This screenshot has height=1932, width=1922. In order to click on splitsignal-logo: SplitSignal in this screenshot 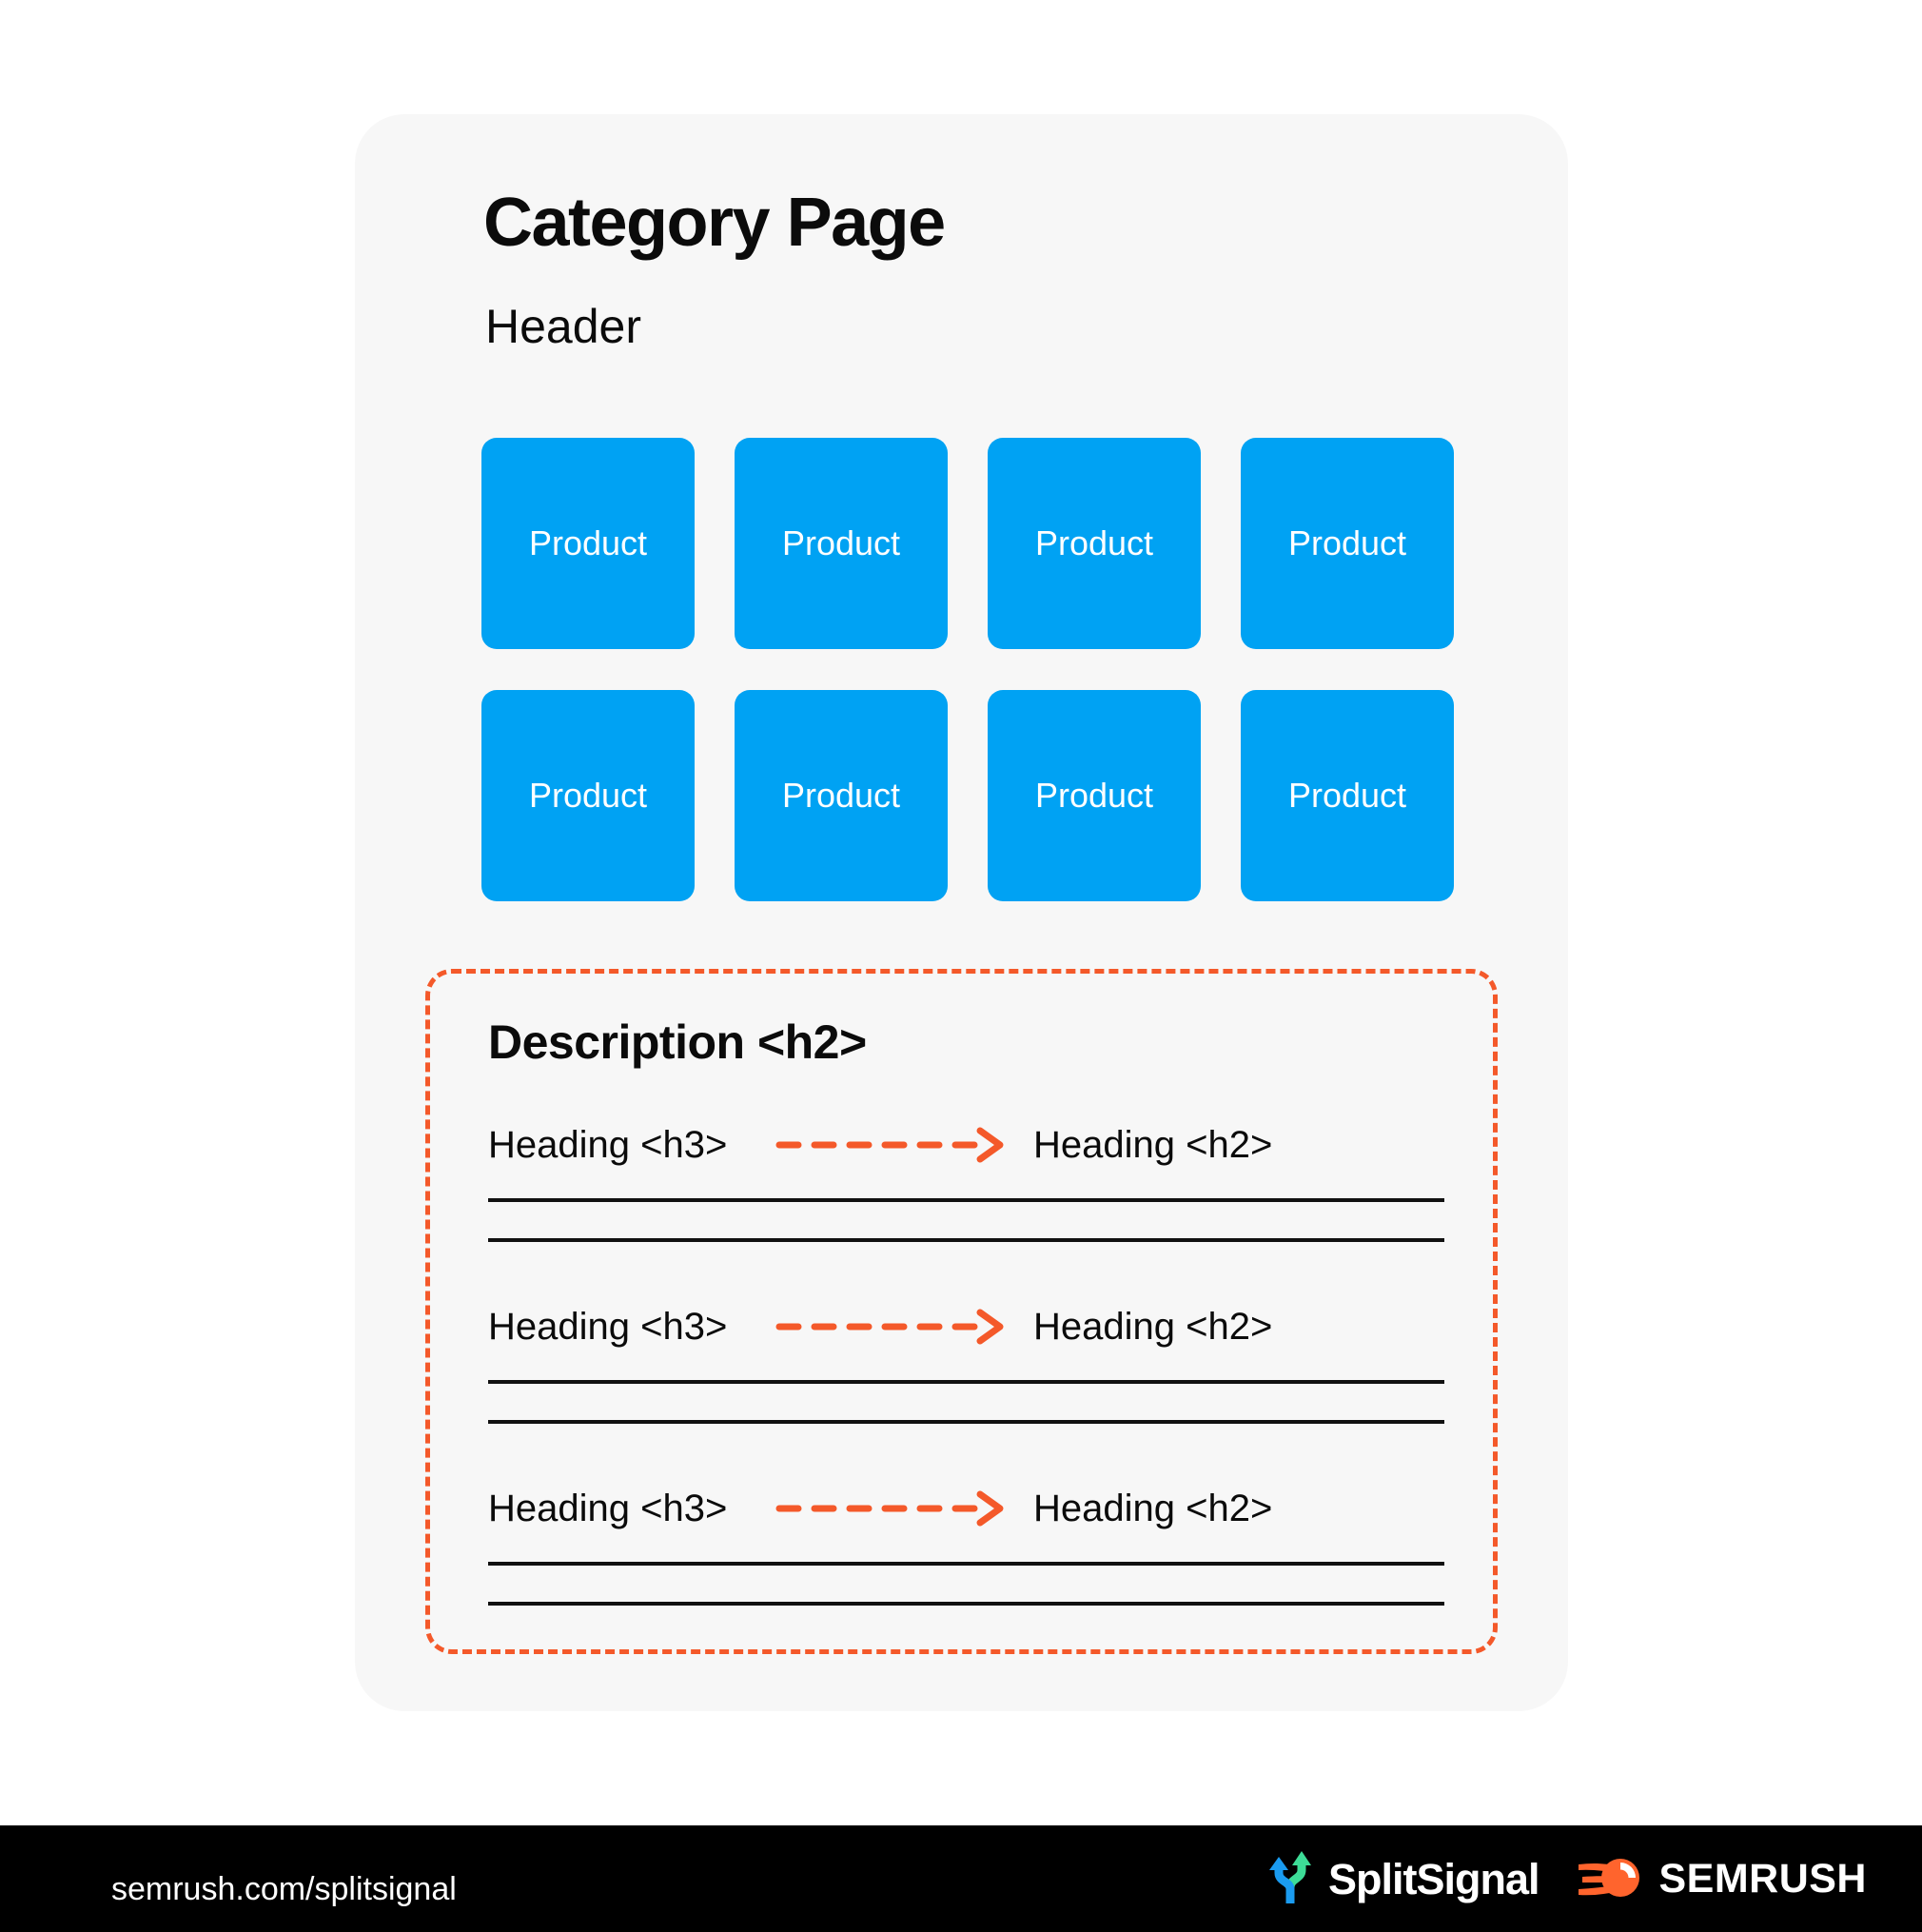, I will do `click(1402, 1879)`.